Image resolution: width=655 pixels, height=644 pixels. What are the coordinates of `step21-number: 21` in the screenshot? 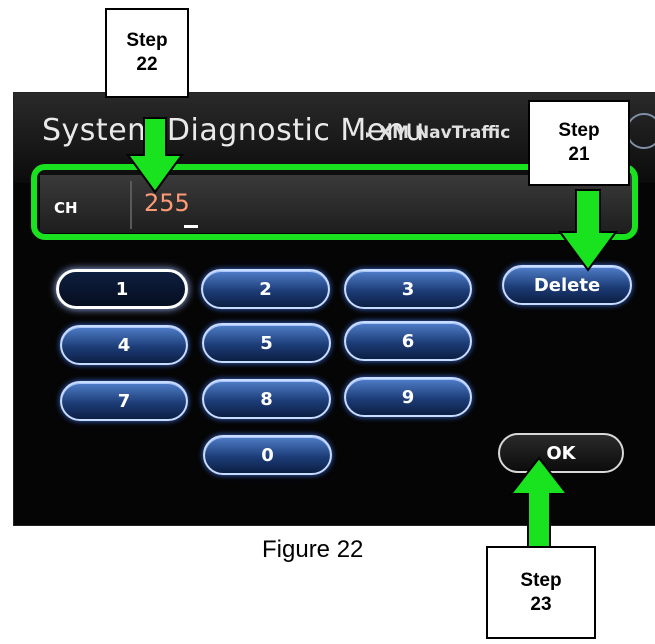 It's located at (579, 154).